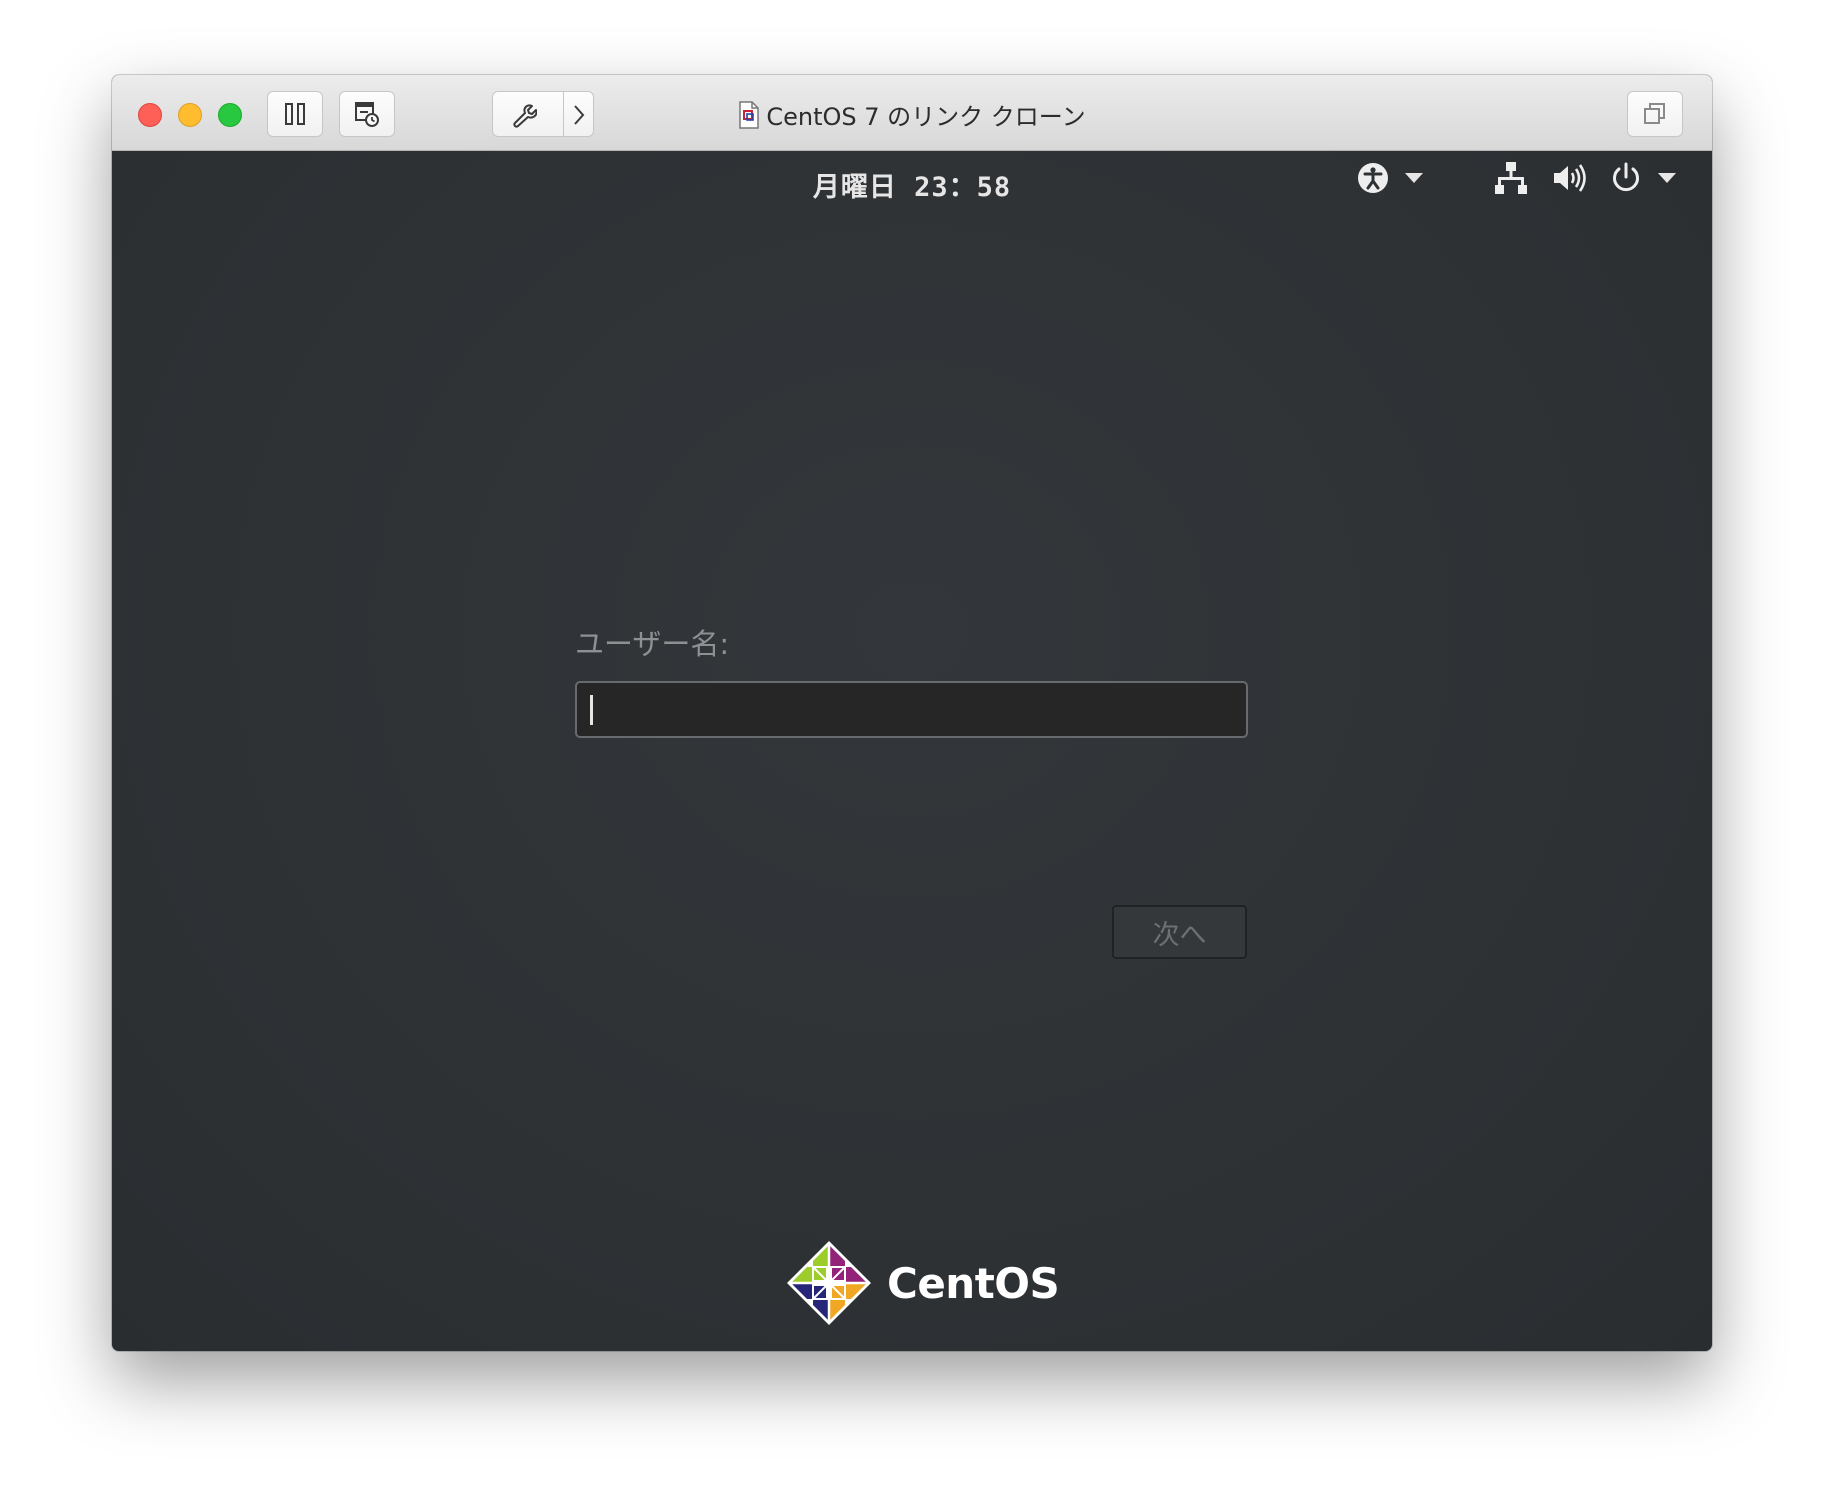  I want to click on text-caret, so click(591, 710).